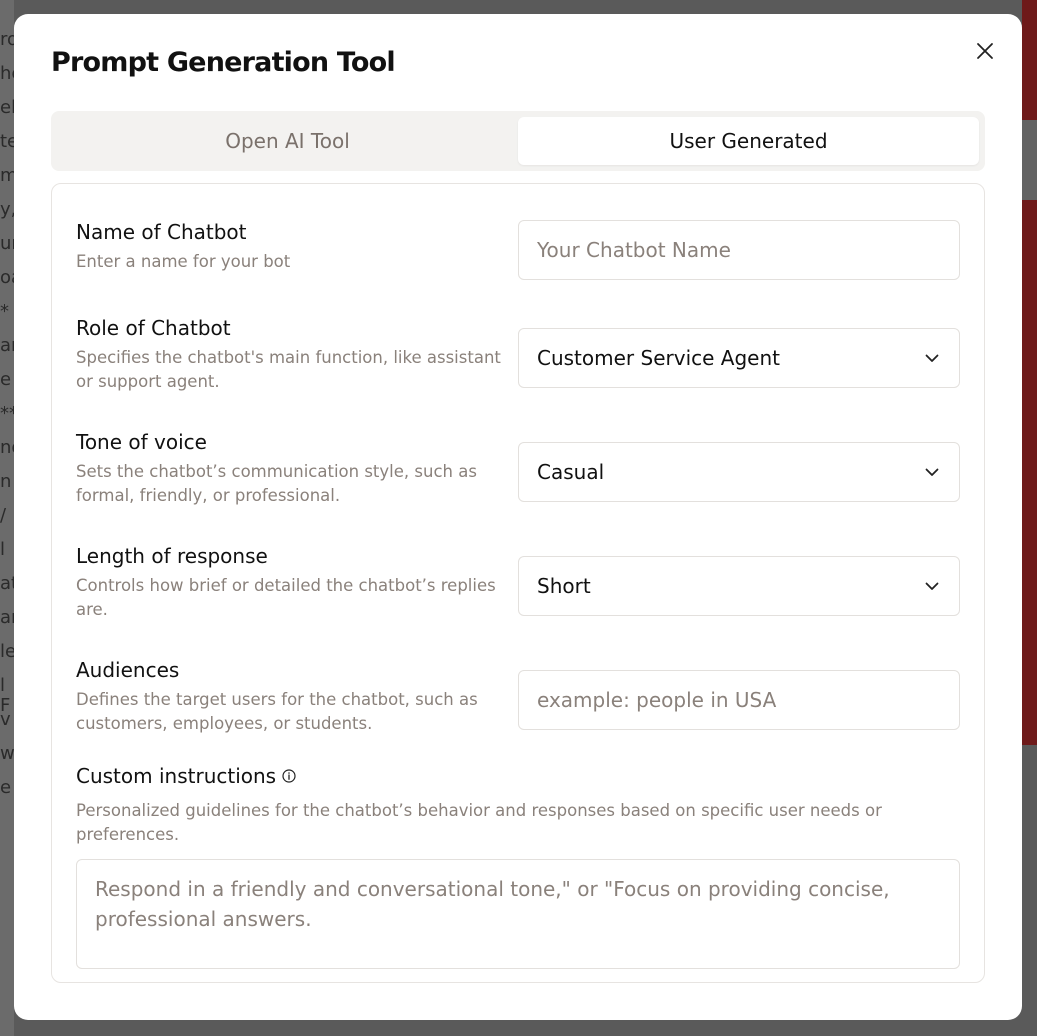  Describe the element at coordinates (176, 776) in the screenshot. I see `custom-instructions-label-text: Custom instructions` at that location.